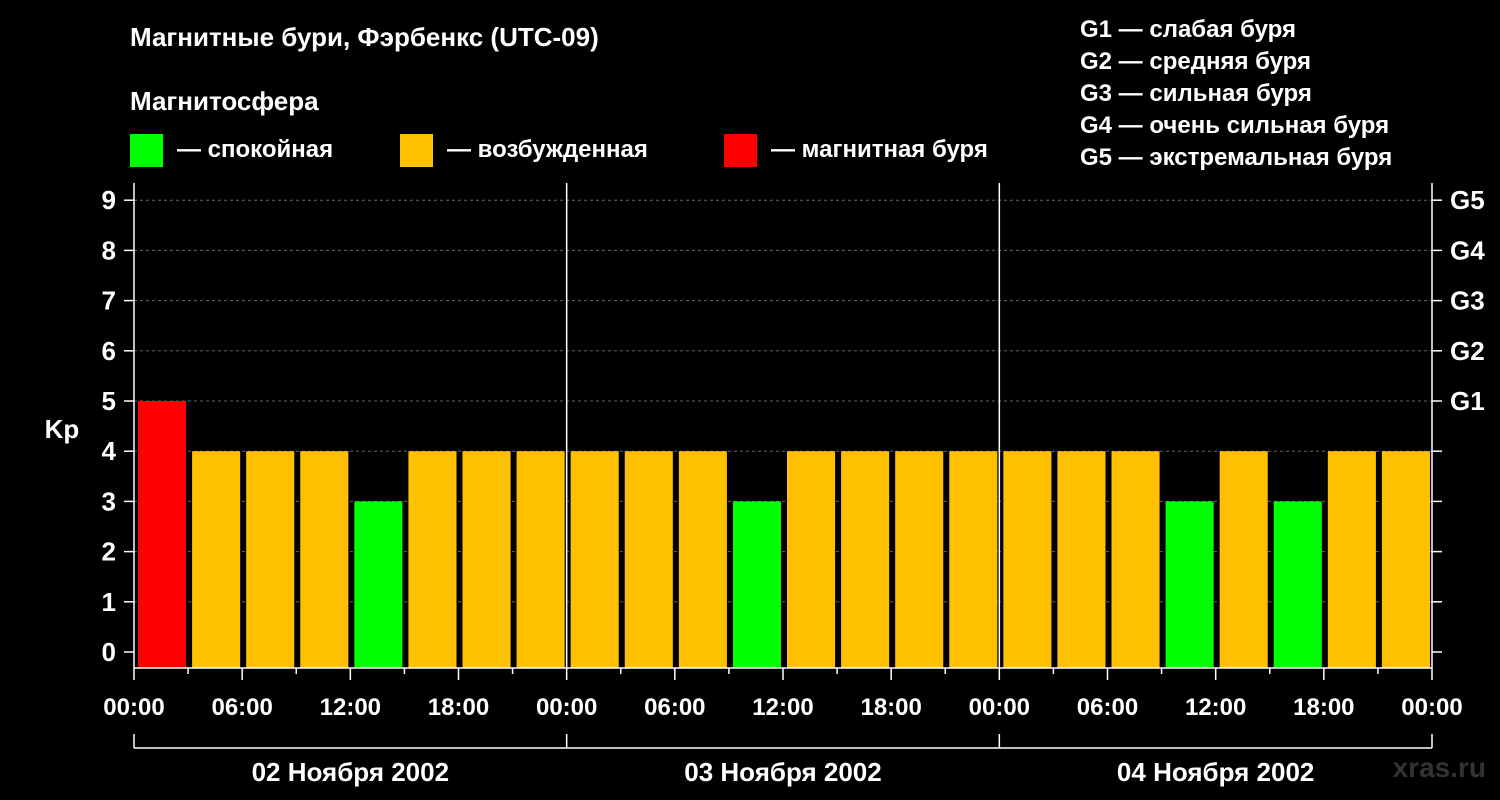 The height and width of the screenshot is (800, 1500). Describe the element at coordinates (109, 250) in the screenshot. I see `y-tick-label: 8` at that location.